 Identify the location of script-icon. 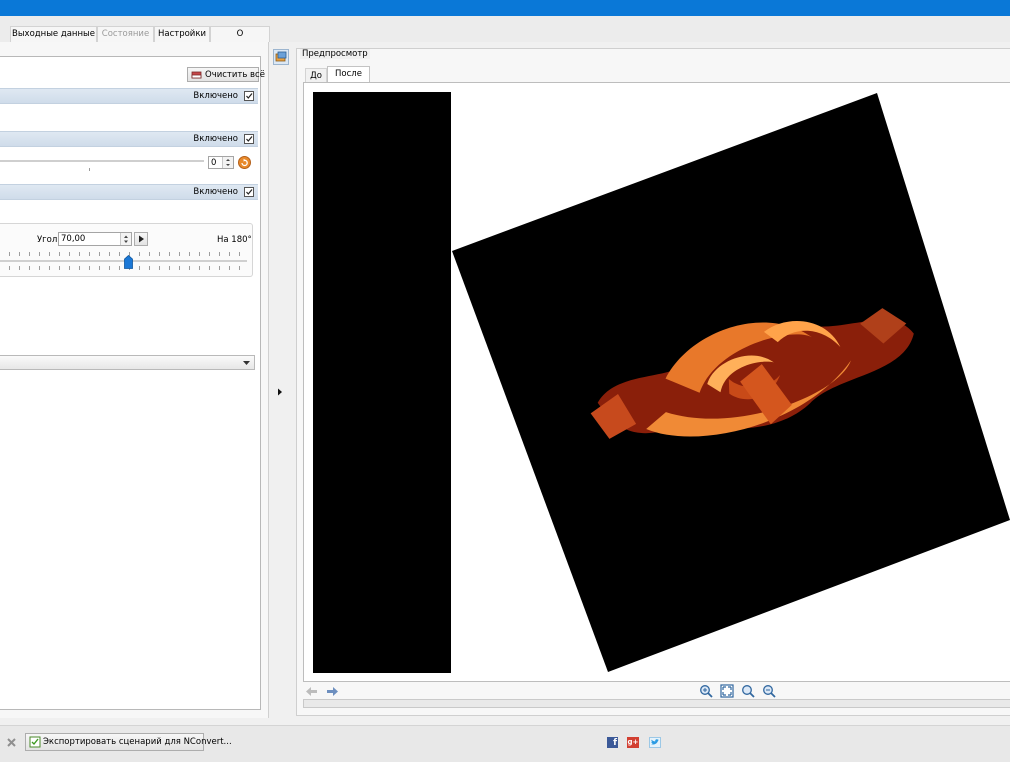
(35, 742).